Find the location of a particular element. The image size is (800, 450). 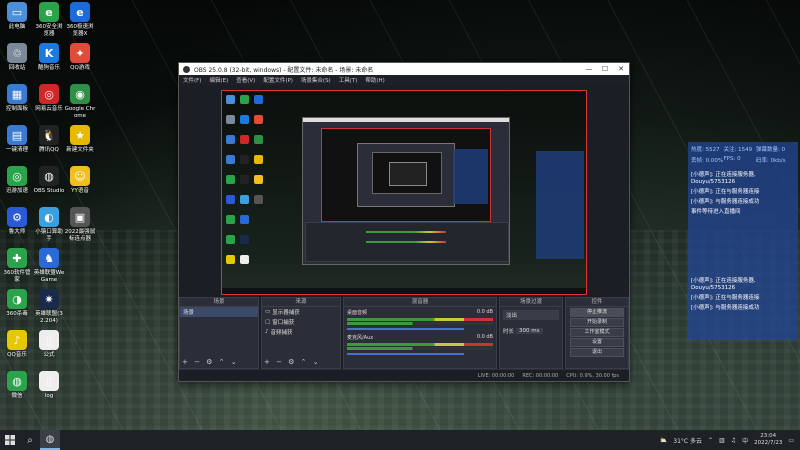

duration-input: 300 ms is located at coordinates (529, 331).